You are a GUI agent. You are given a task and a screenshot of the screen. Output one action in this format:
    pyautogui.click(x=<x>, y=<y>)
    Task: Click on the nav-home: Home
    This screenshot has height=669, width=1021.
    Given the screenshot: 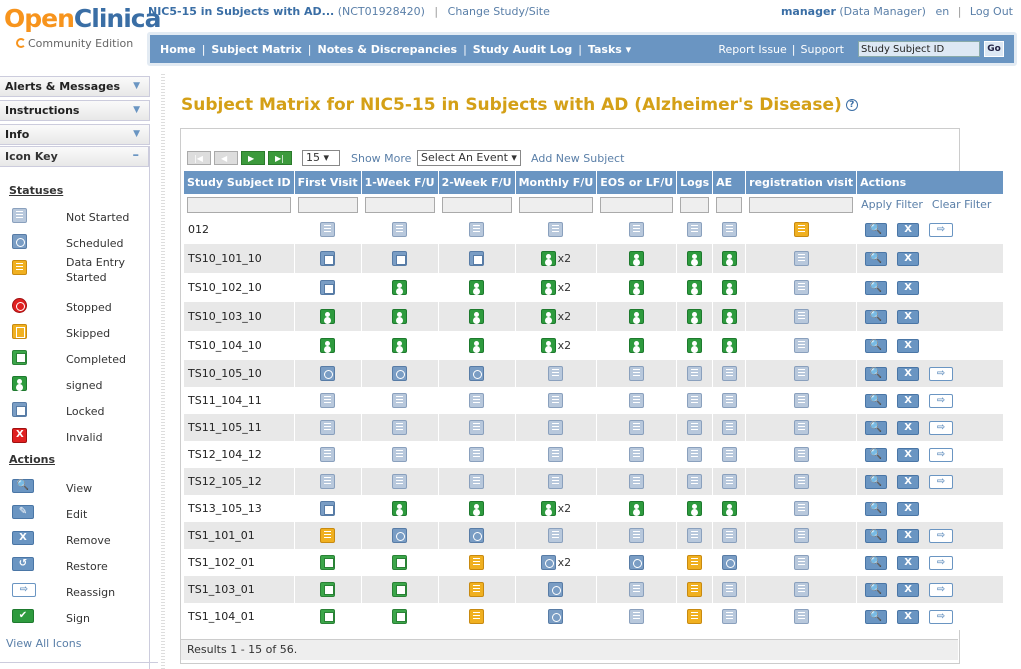 What is the action you would take?
    pyautogui.click(x=178, y=49)
    